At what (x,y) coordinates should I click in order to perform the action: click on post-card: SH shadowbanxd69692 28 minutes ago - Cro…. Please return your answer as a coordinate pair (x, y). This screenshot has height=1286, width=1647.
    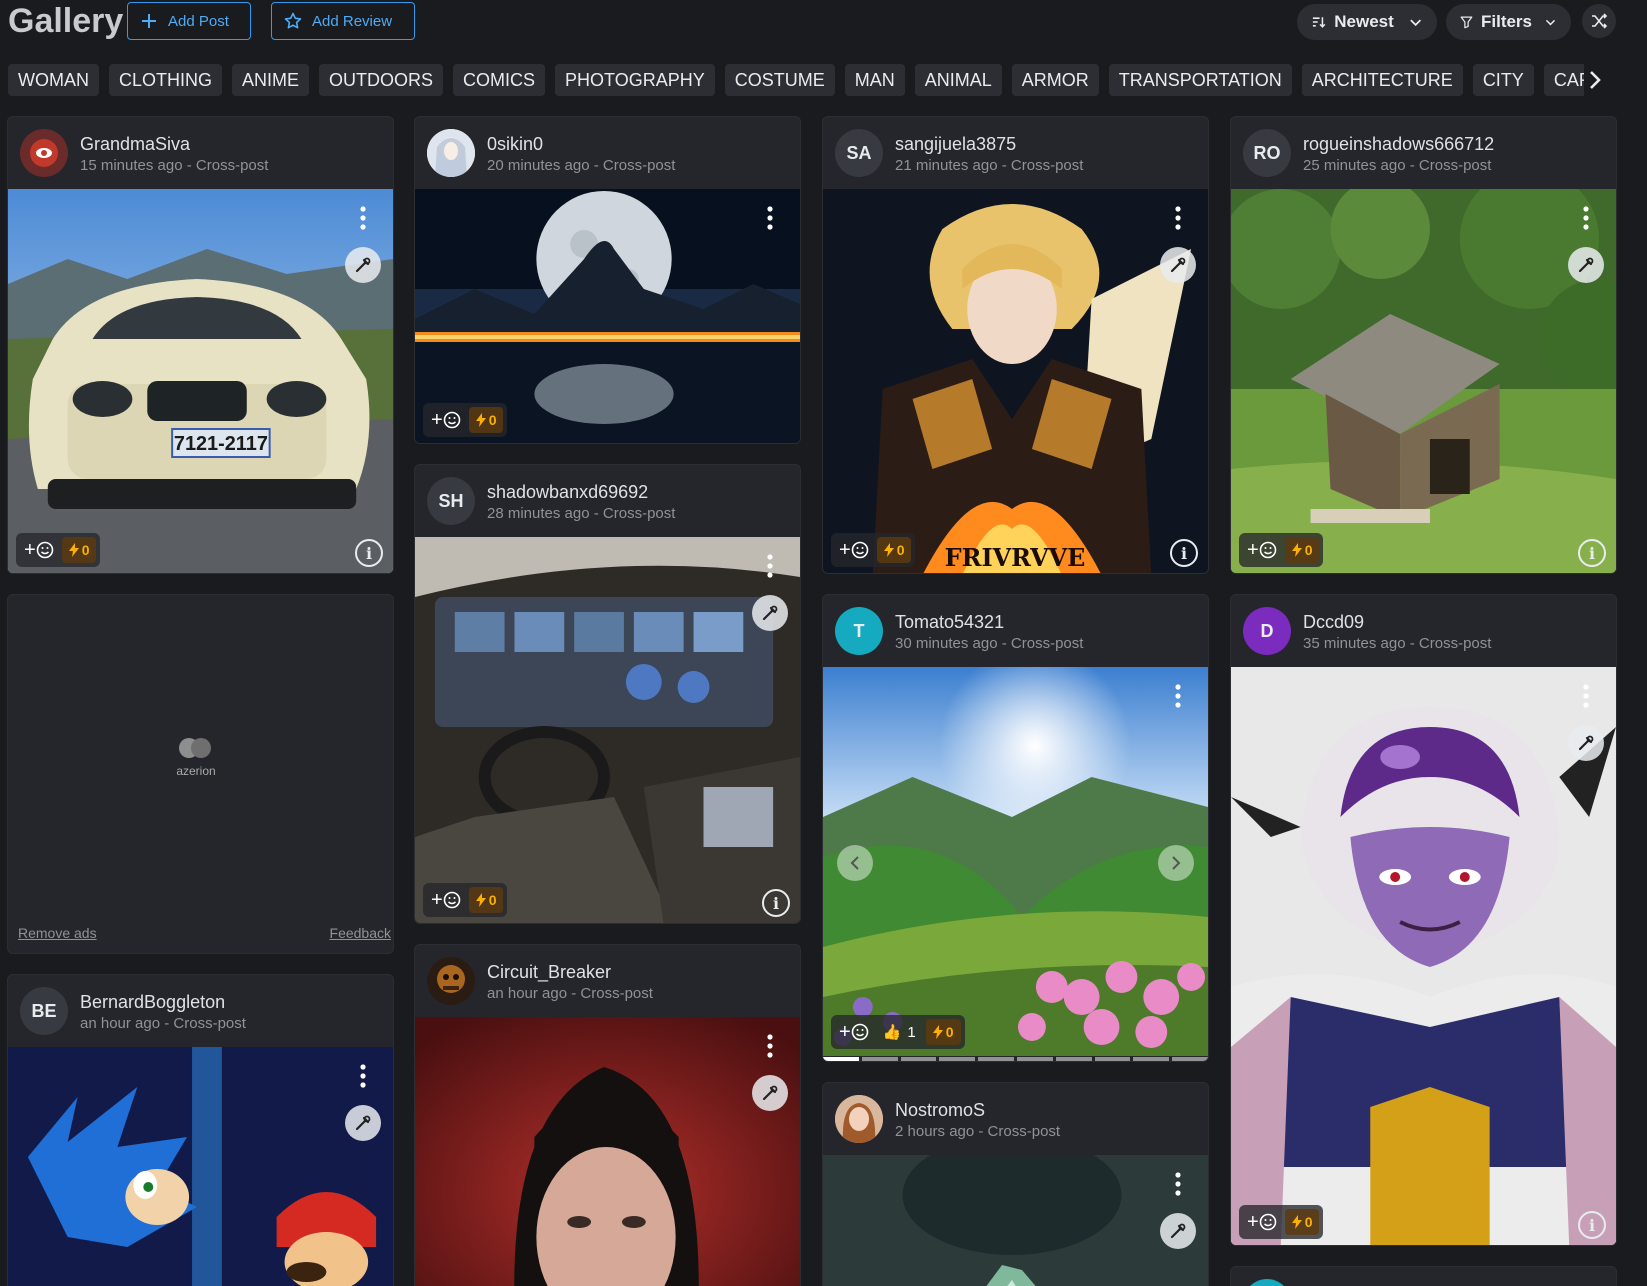
    Looking at the image, I should click on (607, 694).